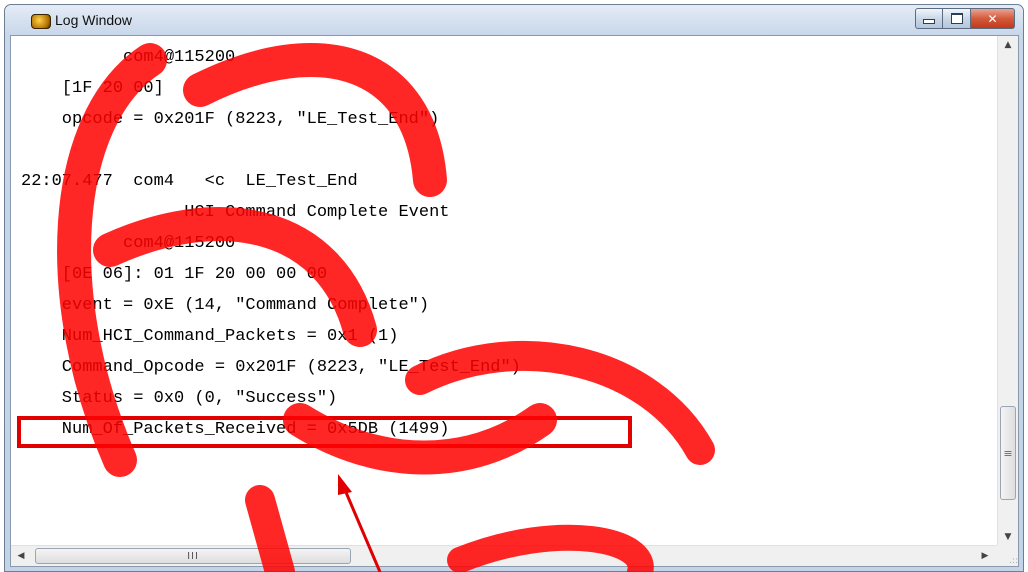 The height and width of the screenshot is (572, 1028). What do you see at coordinates (1007, 555) in the screenshot?
I see `size-grip-icon: .::` at bounding box center [1007, 555].